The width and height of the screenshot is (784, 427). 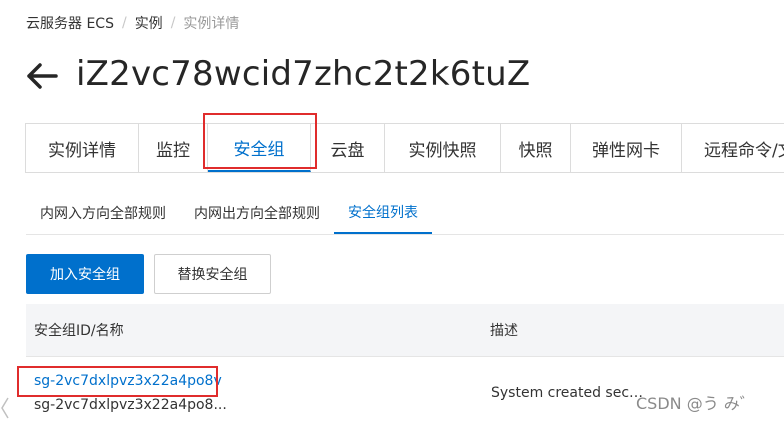 I want to click on table-header: 安全组ID/名称 描述, so click(x=405, y=330).